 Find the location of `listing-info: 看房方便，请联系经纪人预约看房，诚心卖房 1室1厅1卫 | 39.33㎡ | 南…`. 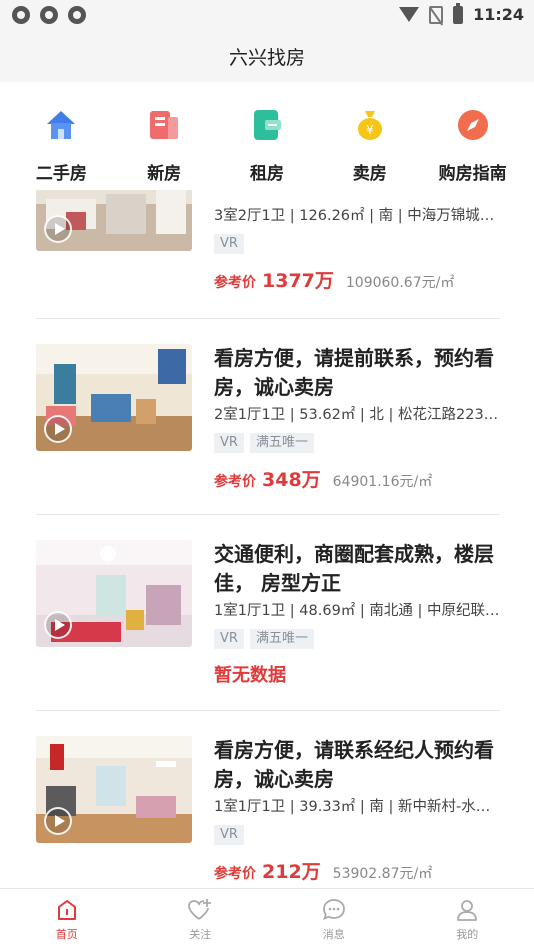

listing-info: 看房方便，请联系经纪人预约看房，诚心卖房 1室1厅1卫 | 39.33㎡ | 南… is located at coordinates (359, 810).